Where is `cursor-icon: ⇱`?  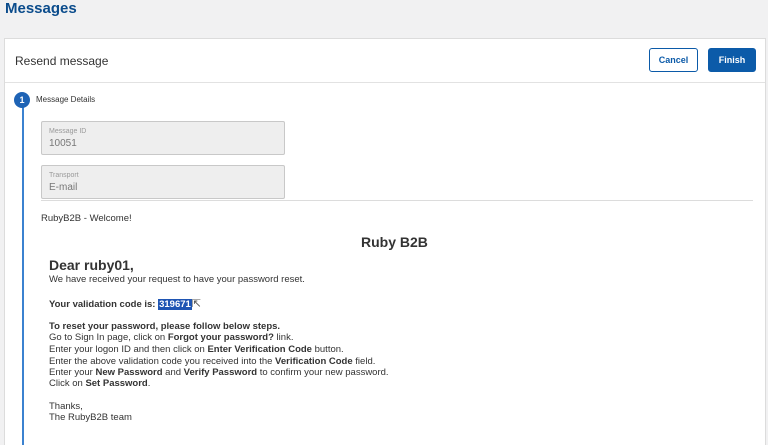
cursor-icon: ⇱ is located at coordinates (196, 304).